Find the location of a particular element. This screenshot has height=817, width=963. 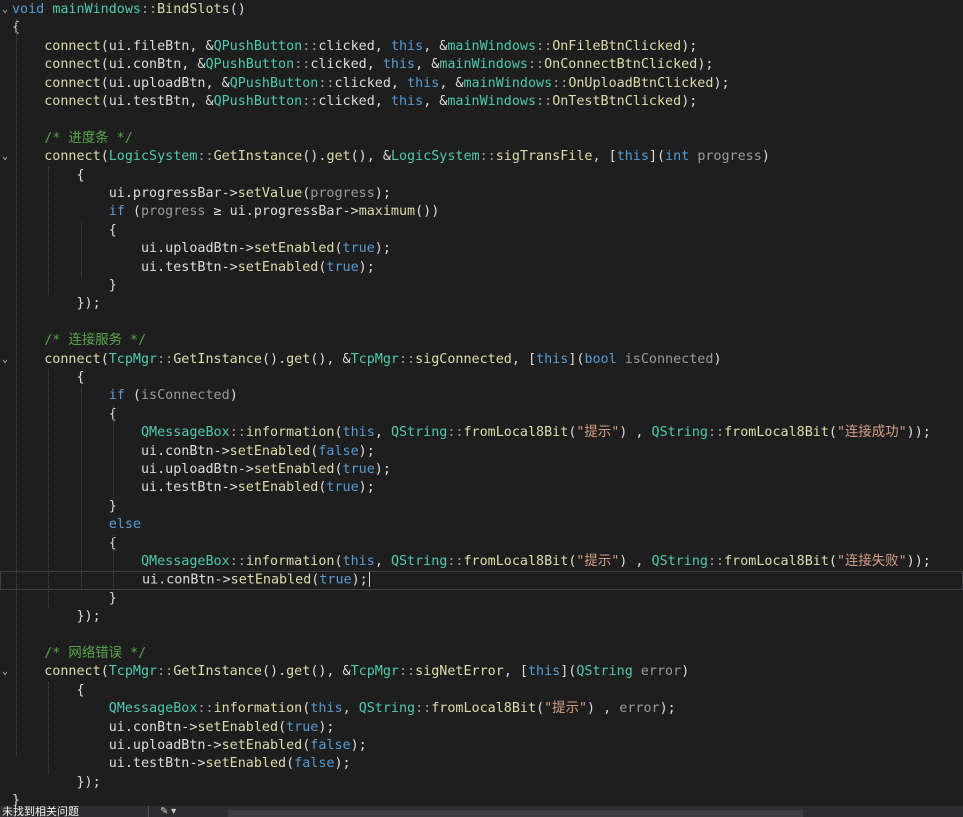

brush-icon: ✎ ▾ is located at coordinates (168, 811).